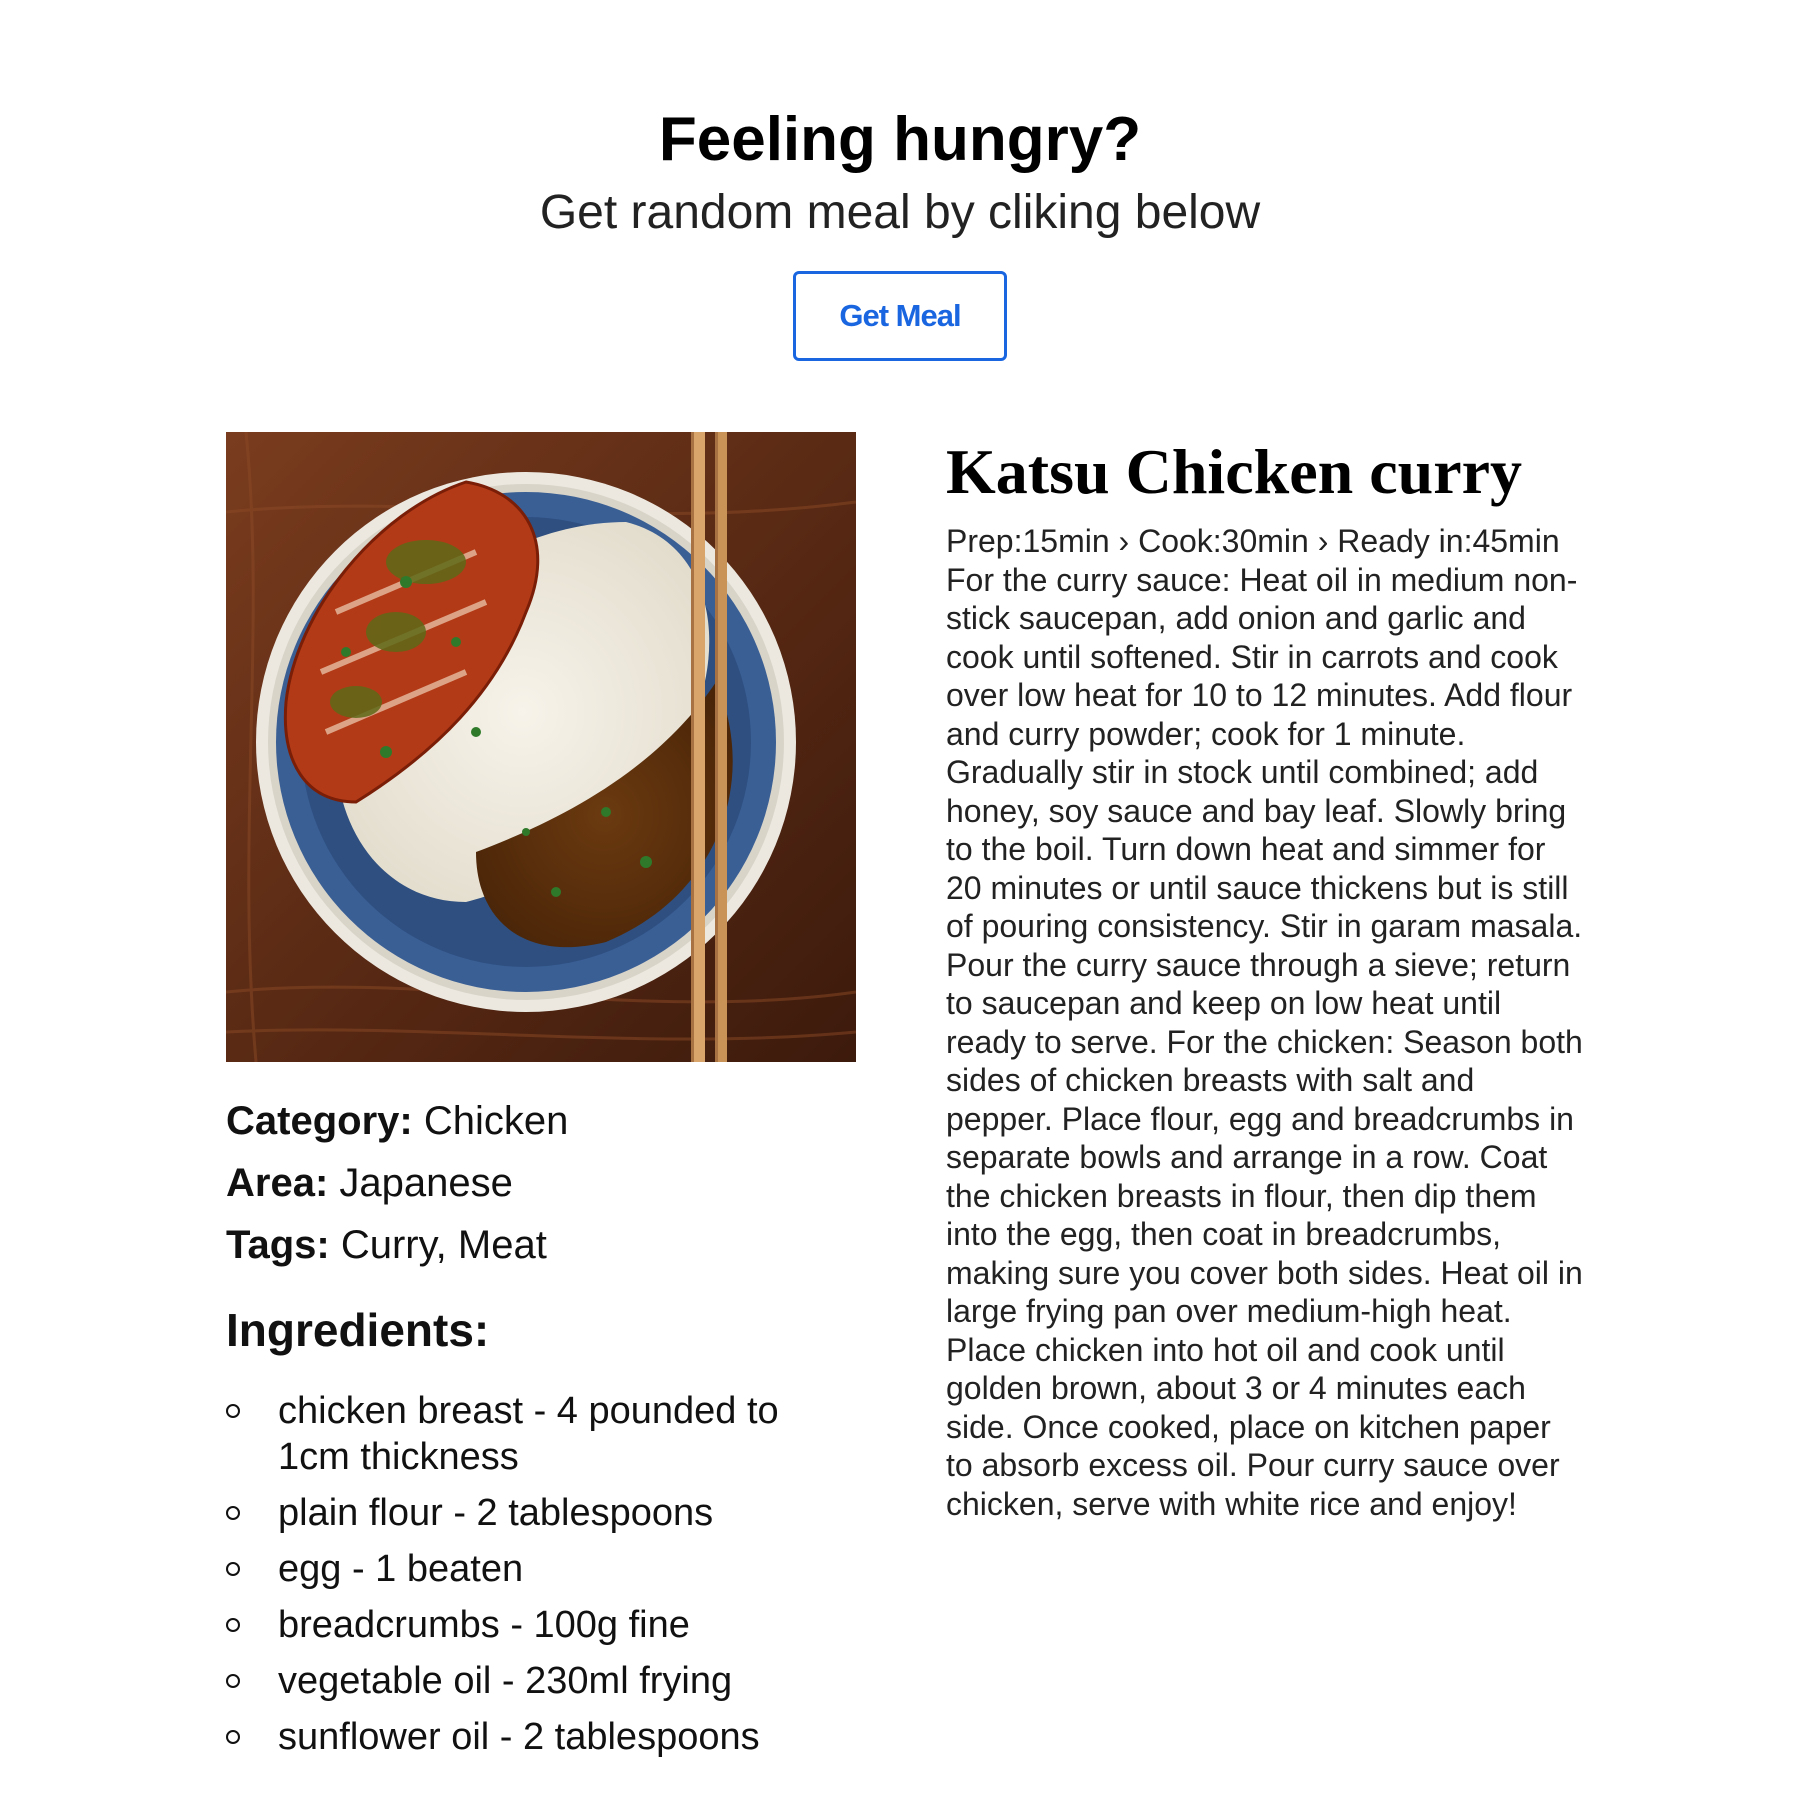 The width and height of the screenshot is (1800, 1800). I want to click on list-item: vegetable oil - 230ml frying, so click(541, 1681).